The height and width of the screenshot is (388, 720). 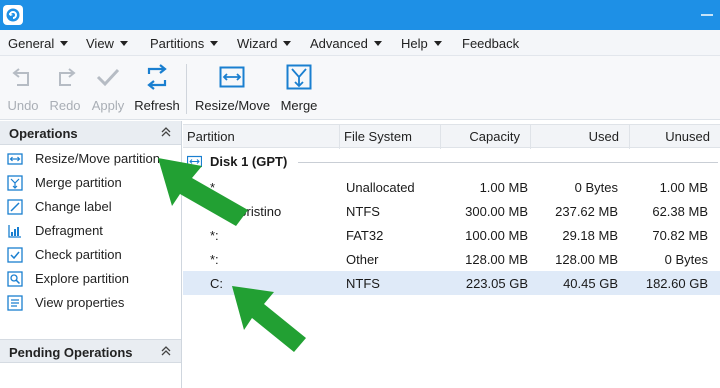 I want to click on operations-title: Operations, so click(x=43, y=133).